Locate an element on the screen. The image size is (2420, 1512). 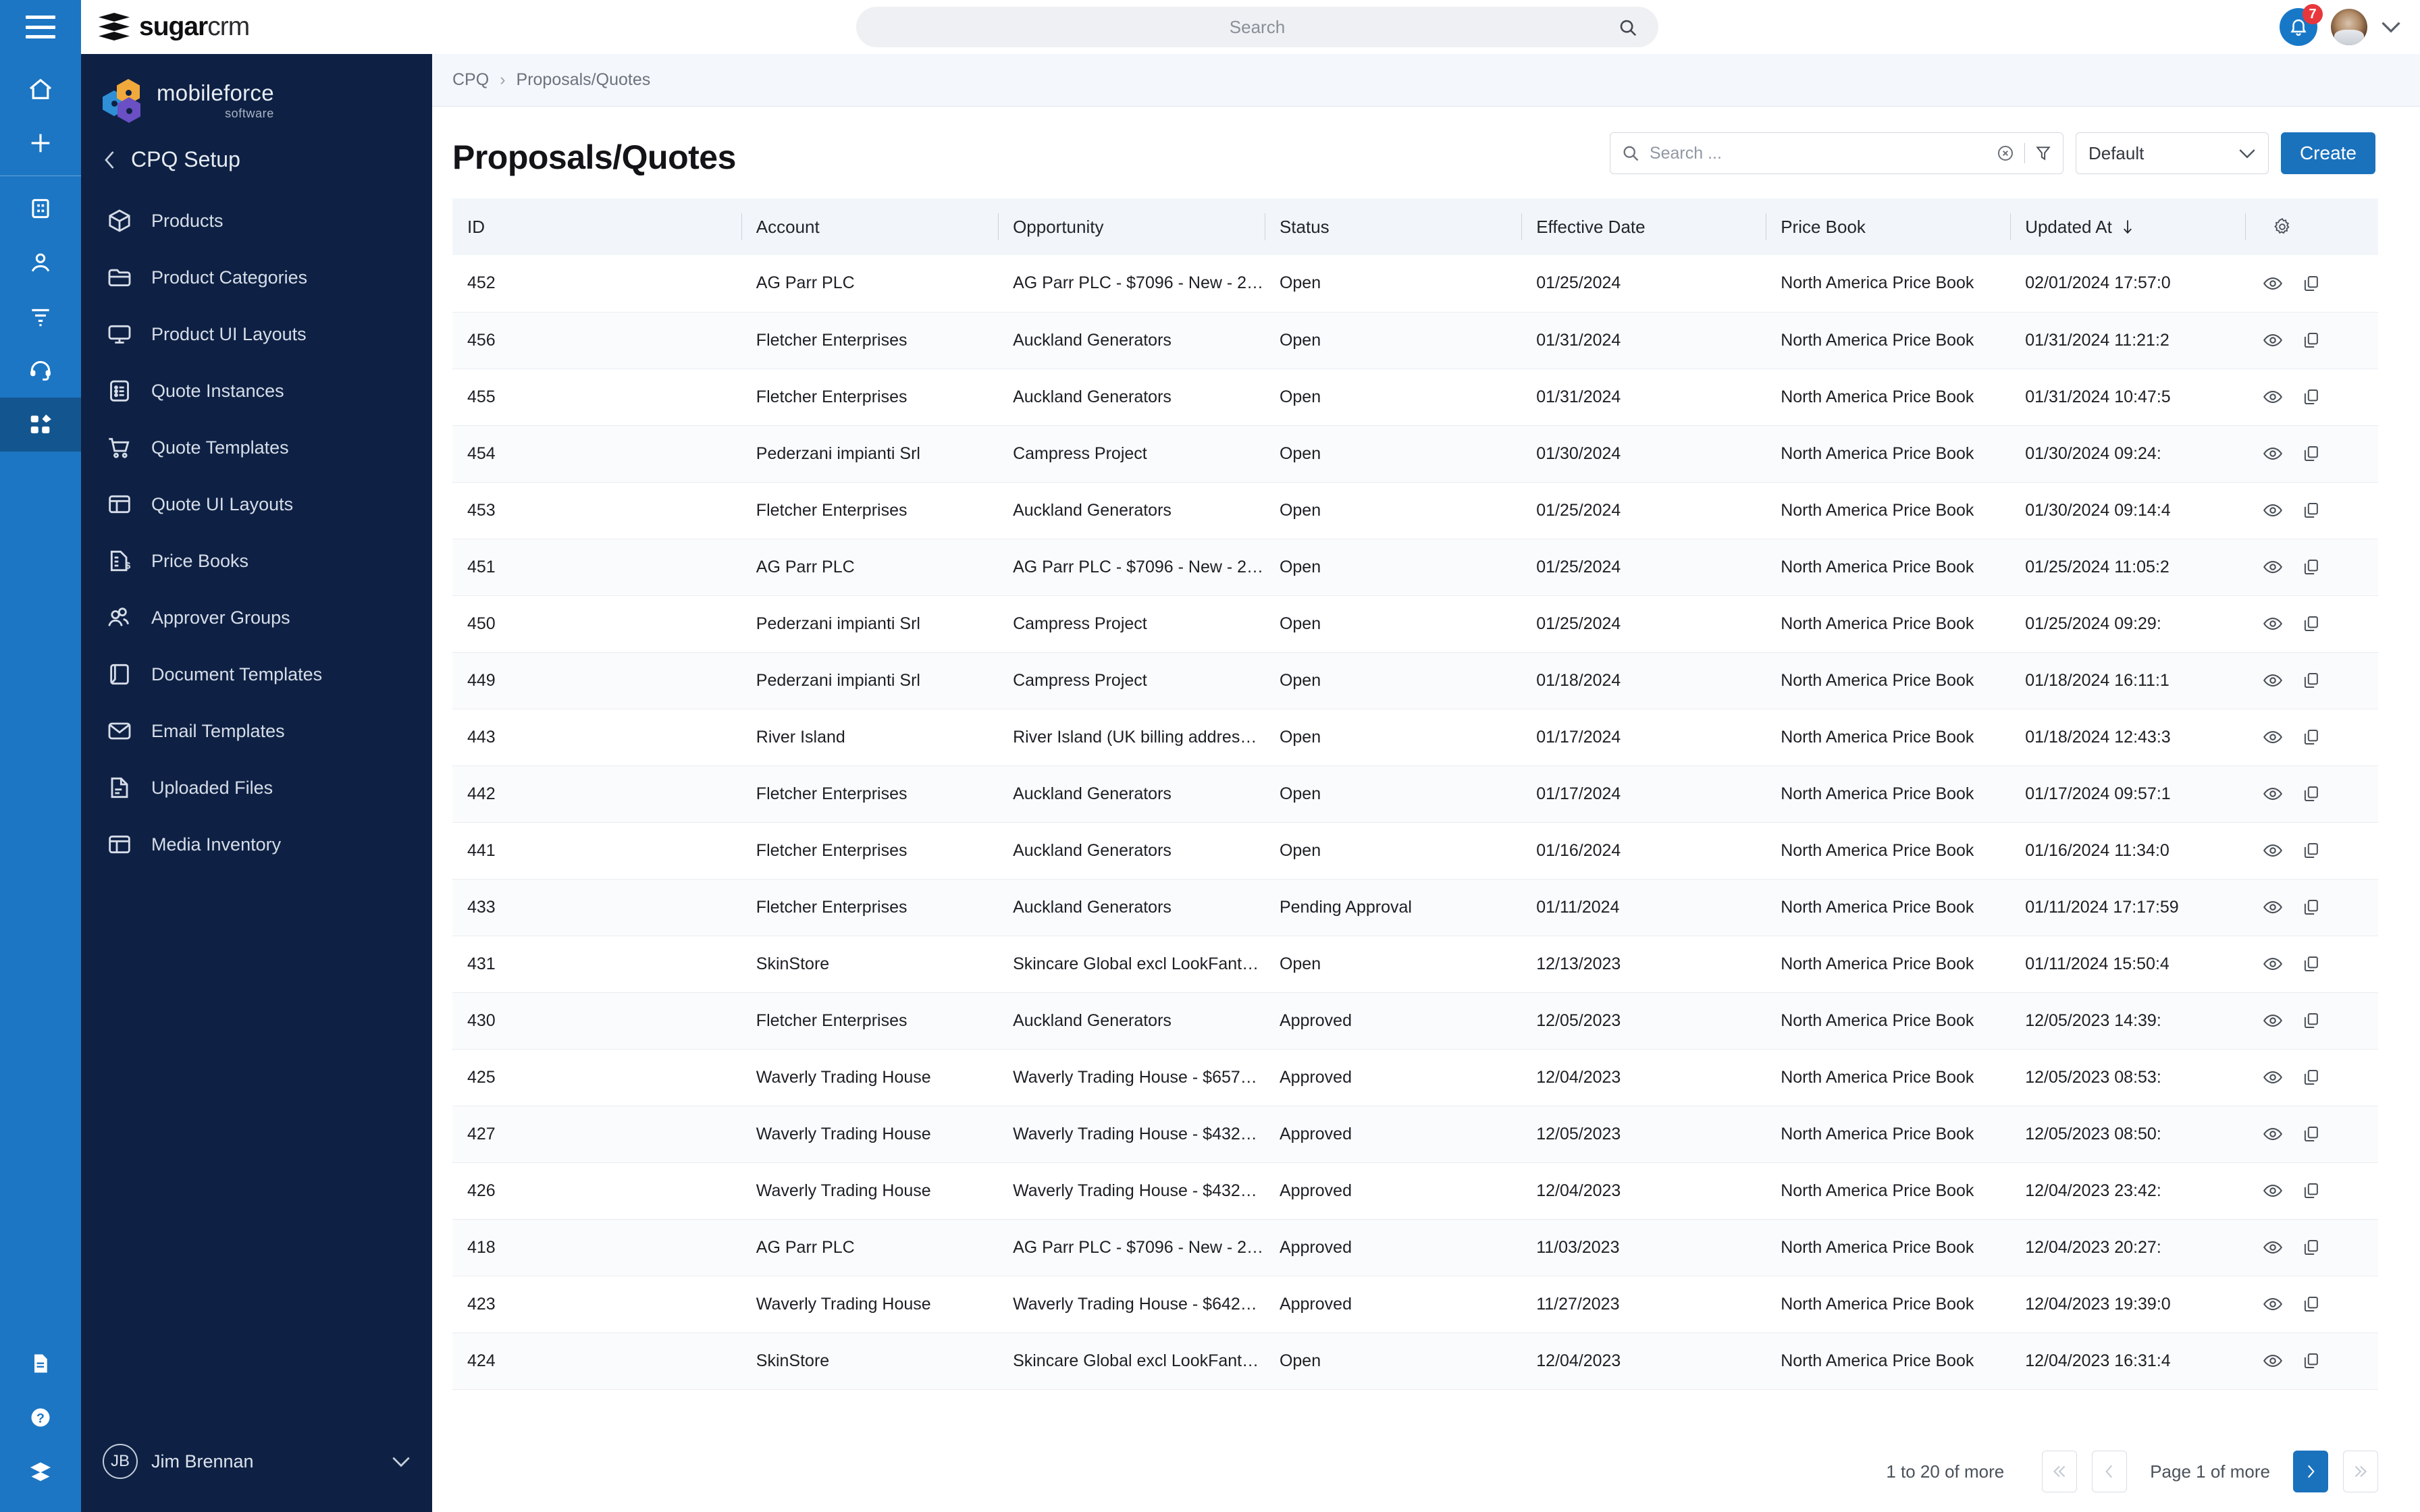
notifications-button: 7 is located at coordinates (2301, 25).